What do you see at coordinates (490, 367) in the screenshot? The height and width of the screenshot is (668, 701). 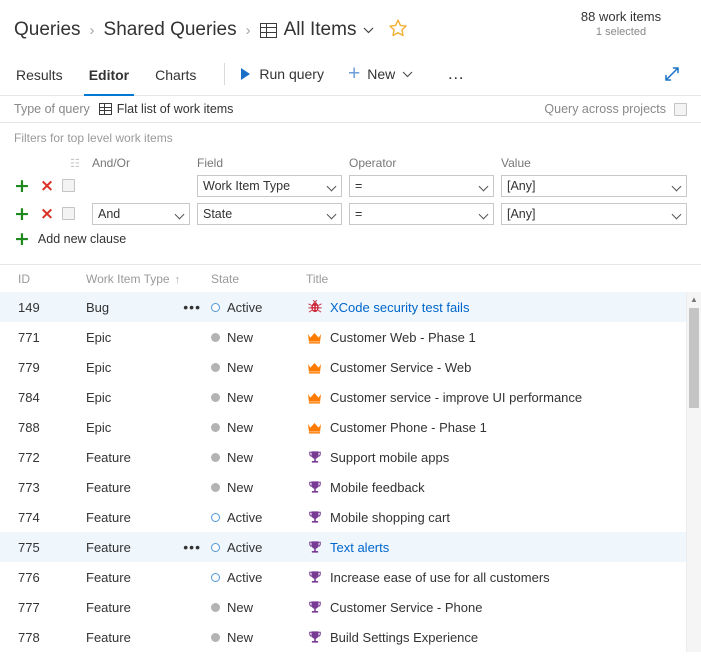 I see `cell-title: Customer Service - Web` at bounding box center [490, 367].